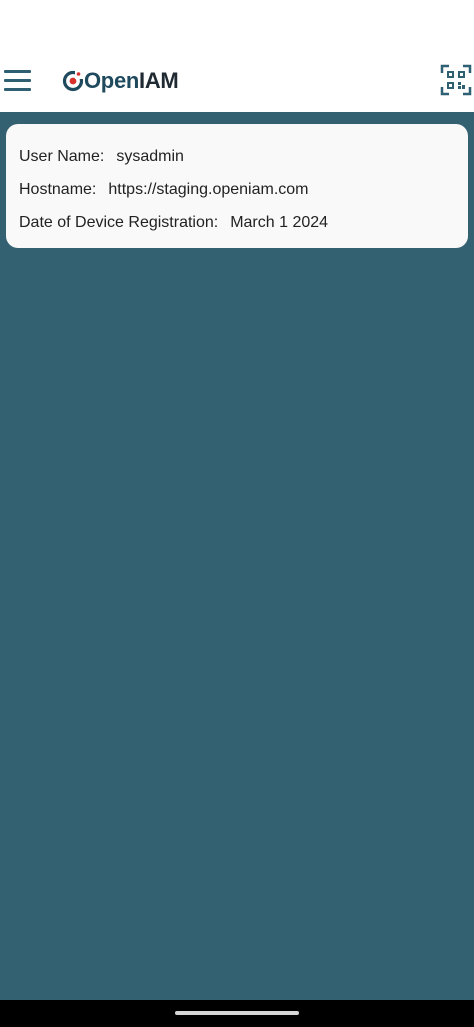  Describe the element at coordinates (62, 156) in the screenshot. I see `username-label: User Name:` at that location.